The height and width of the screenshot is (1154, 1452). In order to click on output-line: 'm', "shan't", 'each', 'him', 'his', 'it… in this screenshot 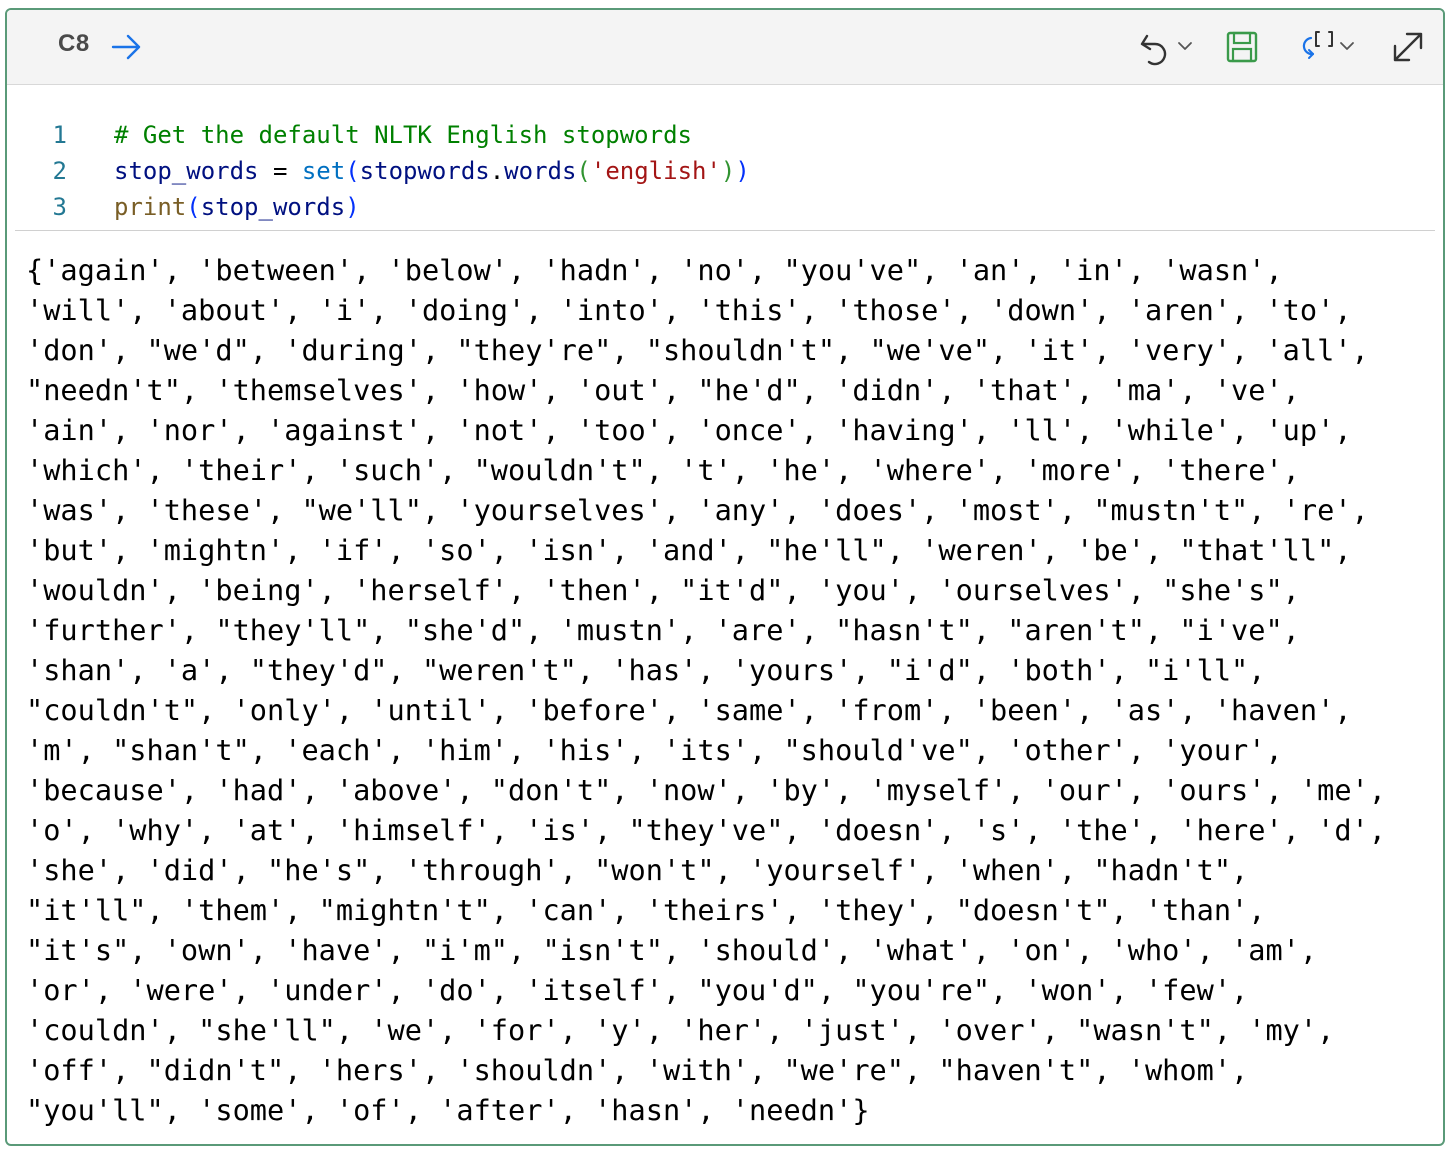, I will do `click(654, 750)`.